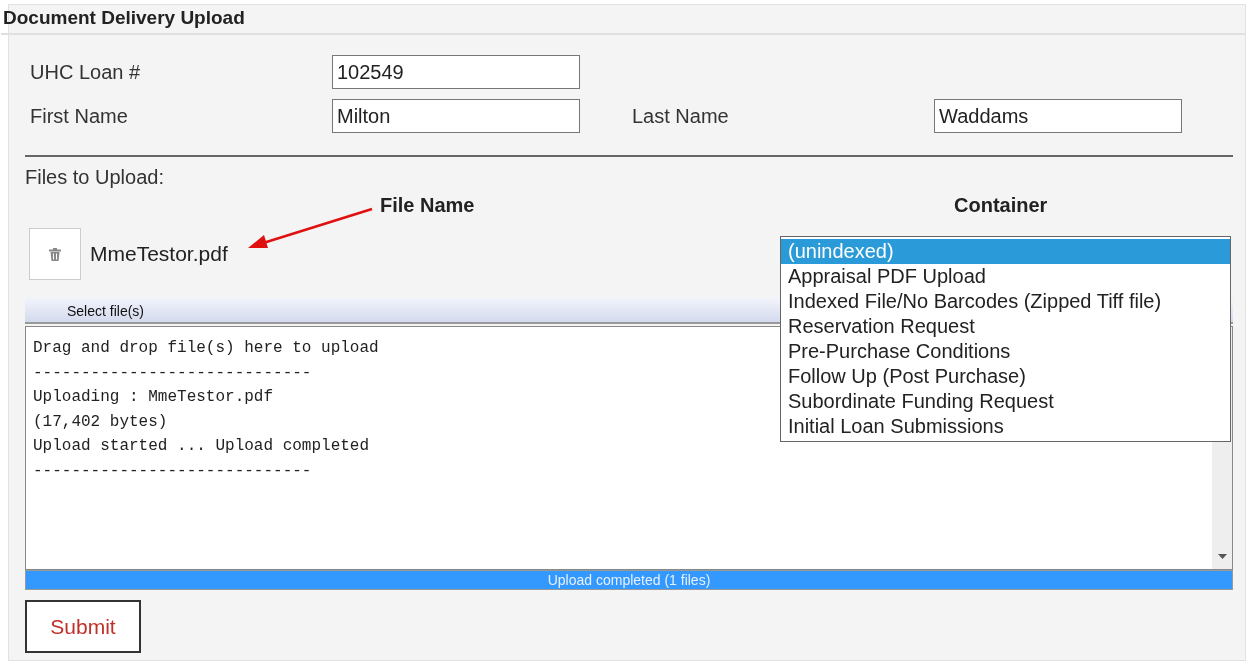 The height and width of the screenshot is (661, 1254). Describe the element at coordinates (159, 254) in the screenshot. I see `file-name: MmeTestor.pdf` at that location.